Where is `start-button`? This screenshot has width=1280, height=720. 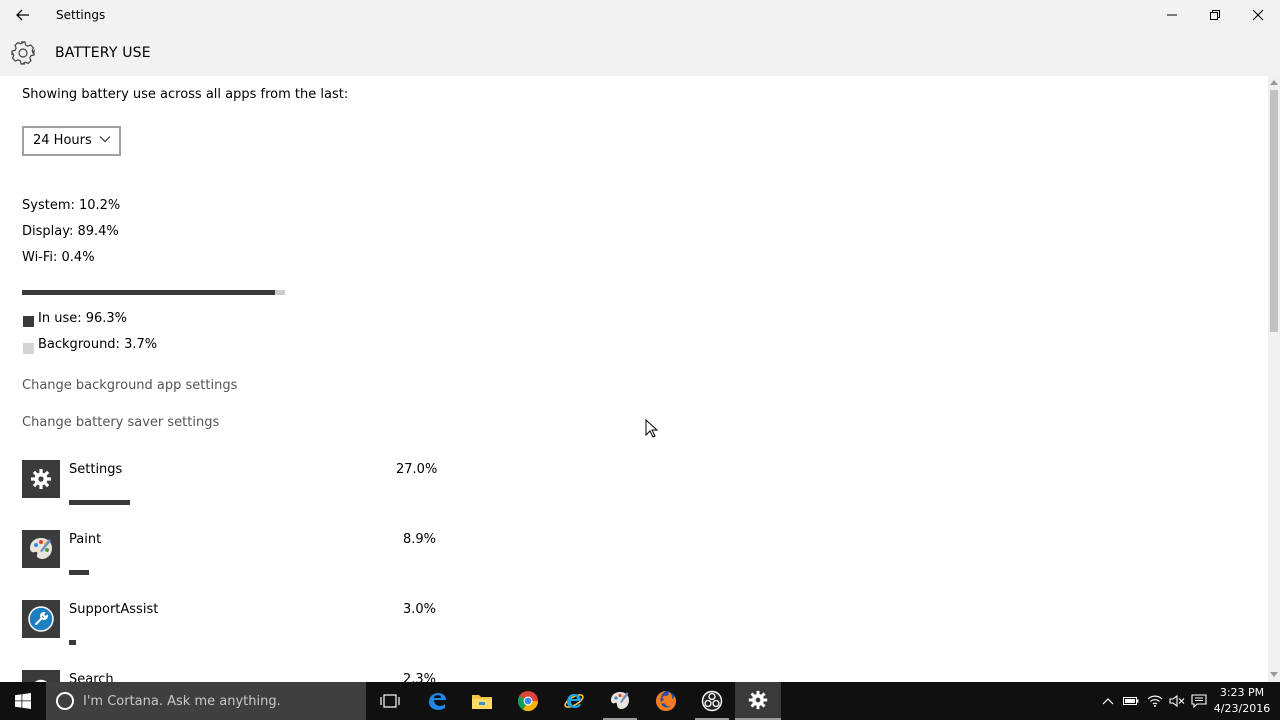 start-button is located at coordinates (23, 701).